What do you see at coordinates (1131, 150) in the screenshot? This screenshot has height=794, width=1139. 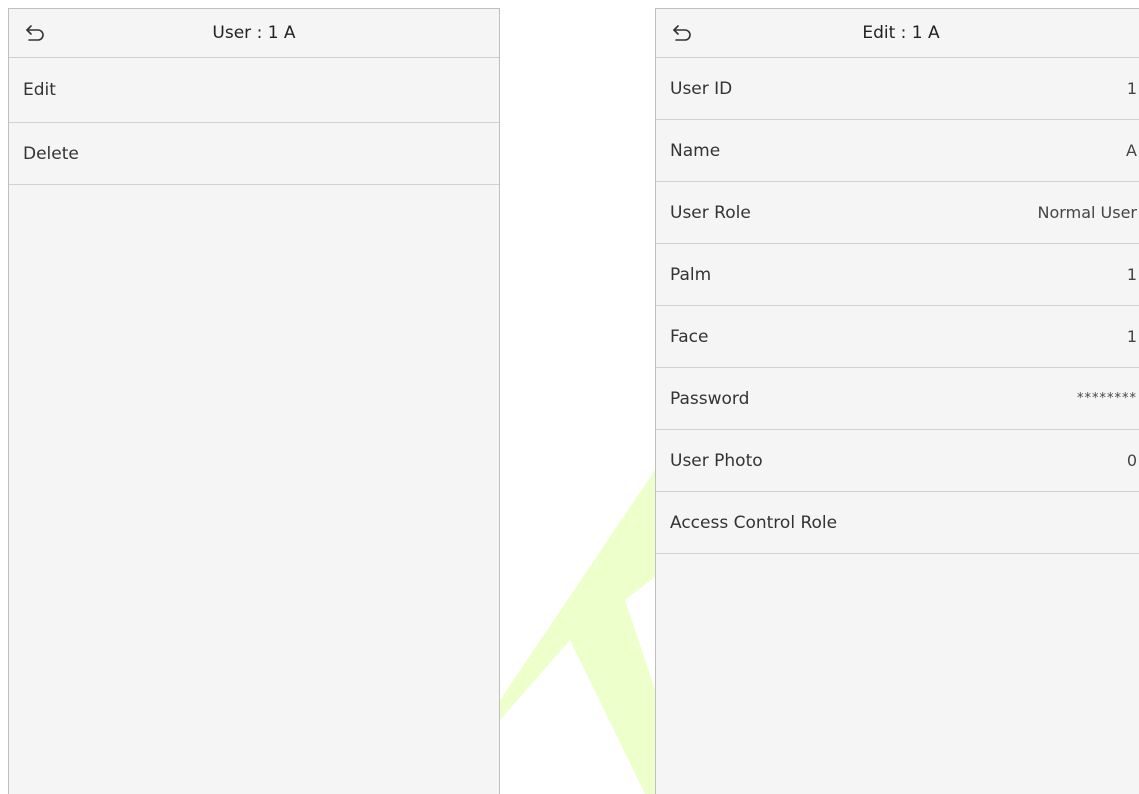 I see `field-value: A` at bounding box center [1131, 150].